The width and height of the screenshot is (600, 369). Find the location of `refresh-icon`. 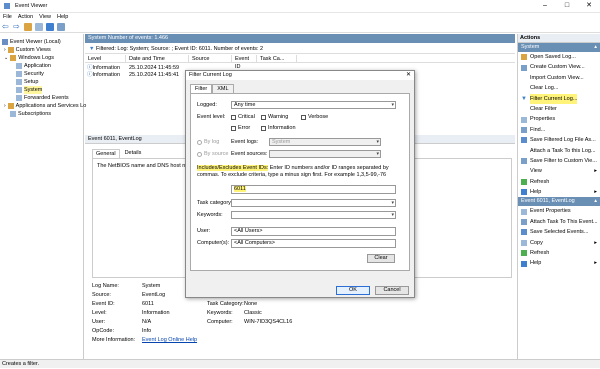

refresh-icon is located at coordinates (524, 181).